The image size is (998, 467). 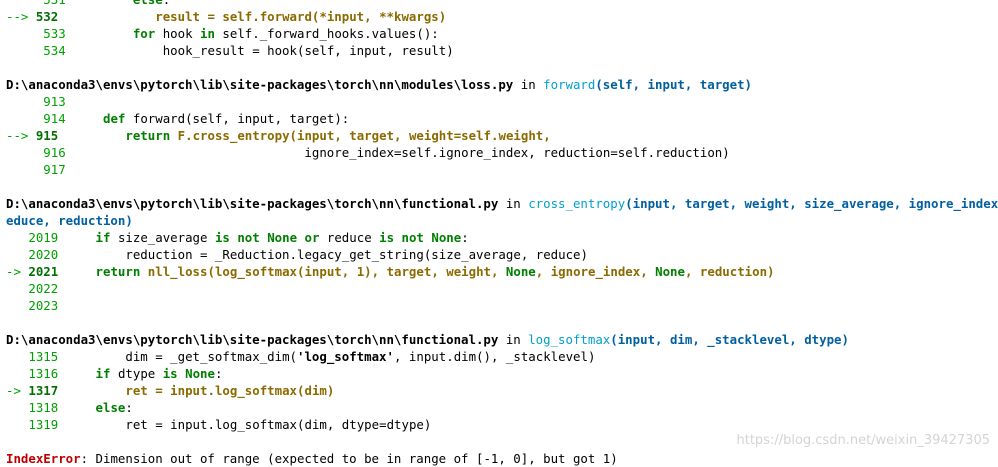 I want to click on code-line: 913, so click(x=502, y=101).